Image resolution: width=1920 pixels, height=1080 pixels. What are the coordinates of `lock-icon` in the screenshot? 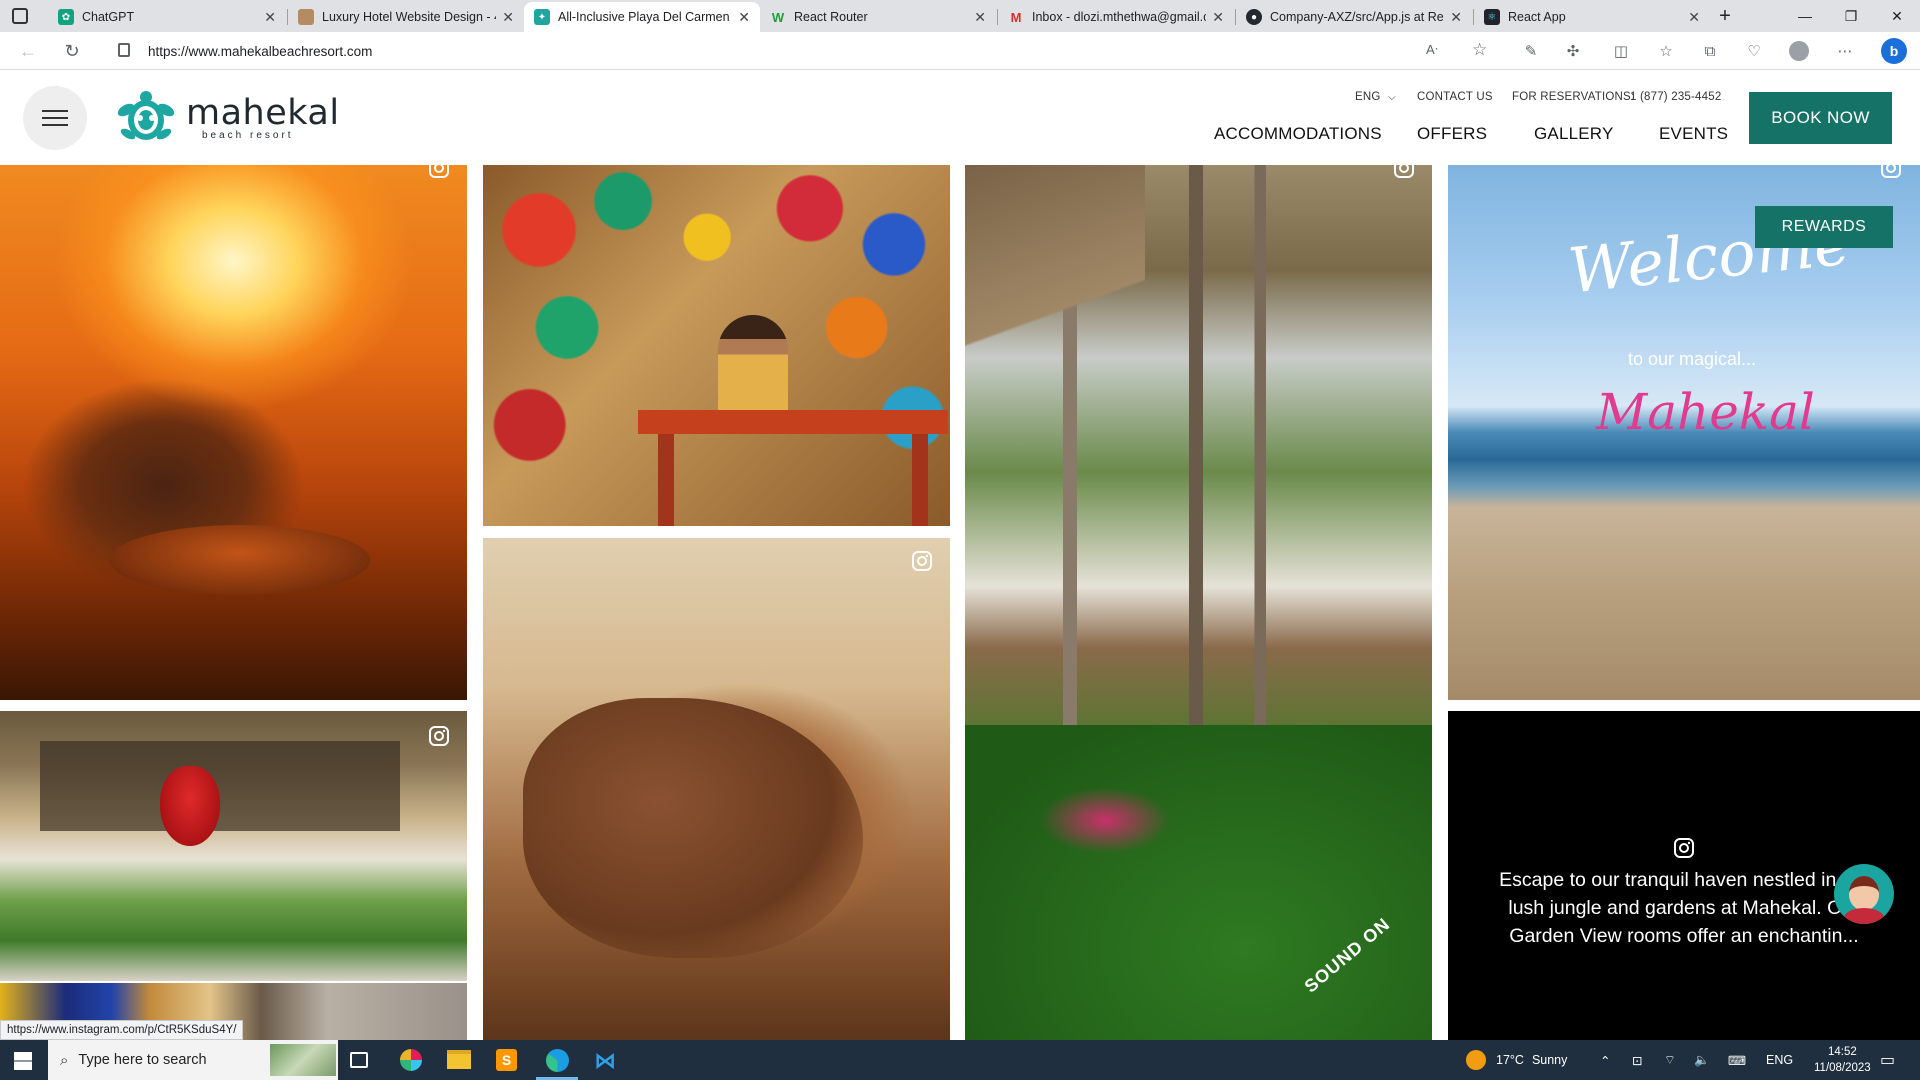 It's located at (124, 50).